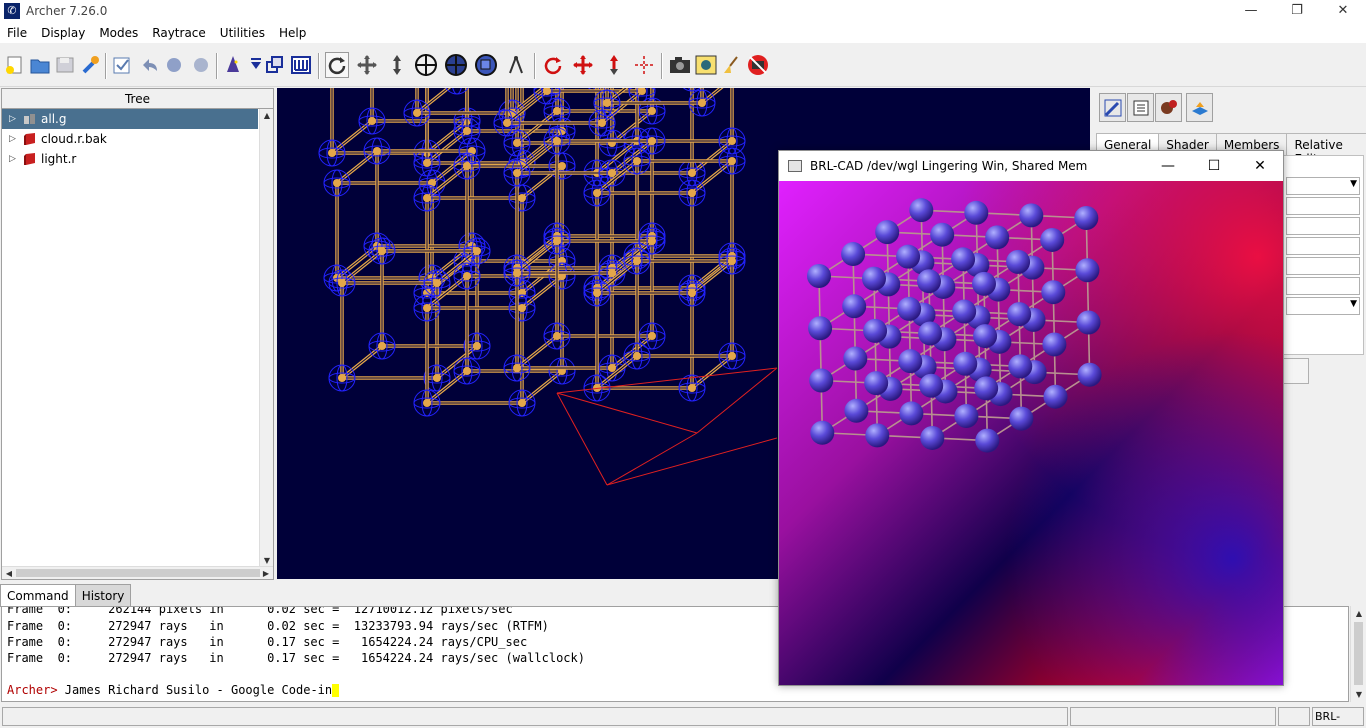 The height and width of the screenshot is (728, 1366). I want to click on wizard-icon, so click(233, 65).